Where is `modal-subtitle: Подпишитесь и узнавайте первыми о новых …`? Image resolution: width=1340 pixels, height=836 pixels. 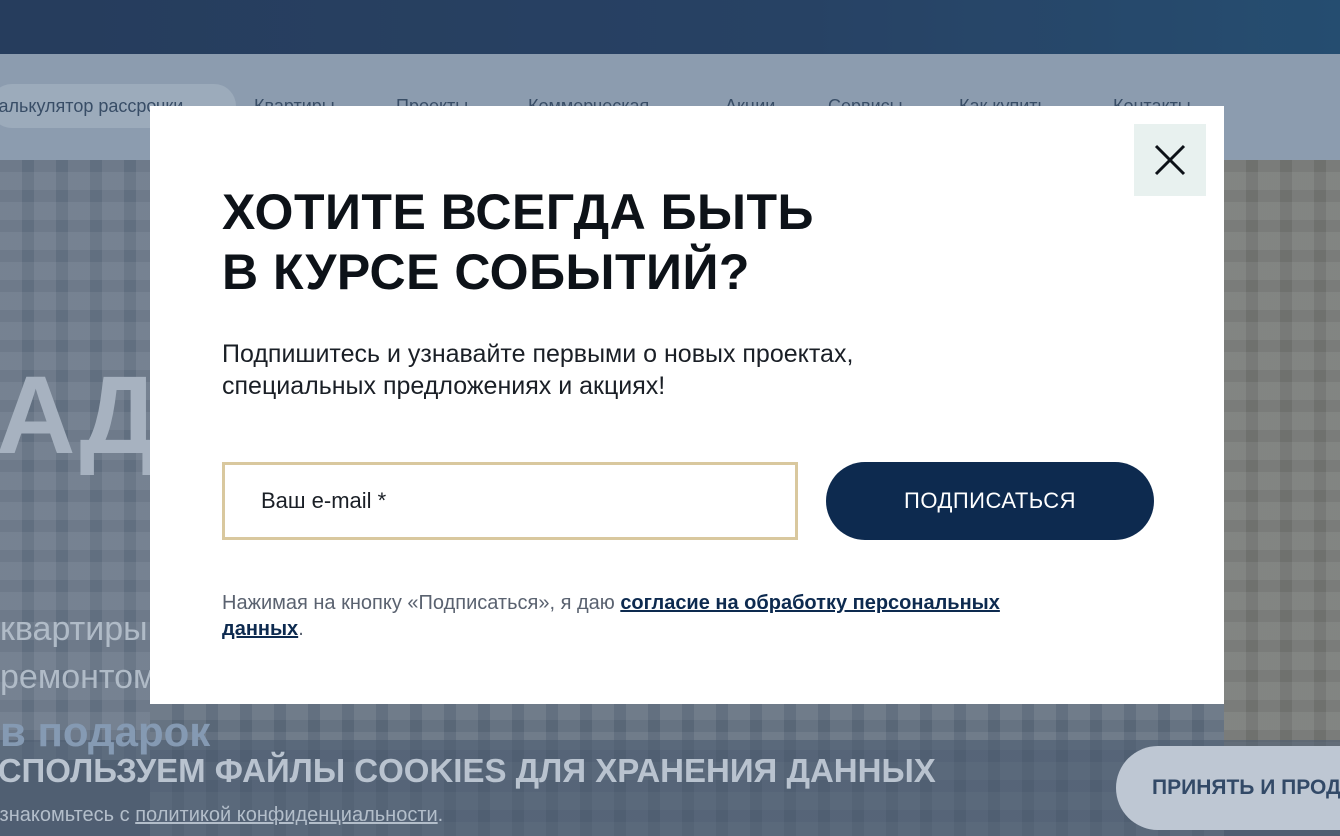 modal-subtitle: Подпишитесь и узнавайте первыми о новых … is located at coordinates (652, 370).